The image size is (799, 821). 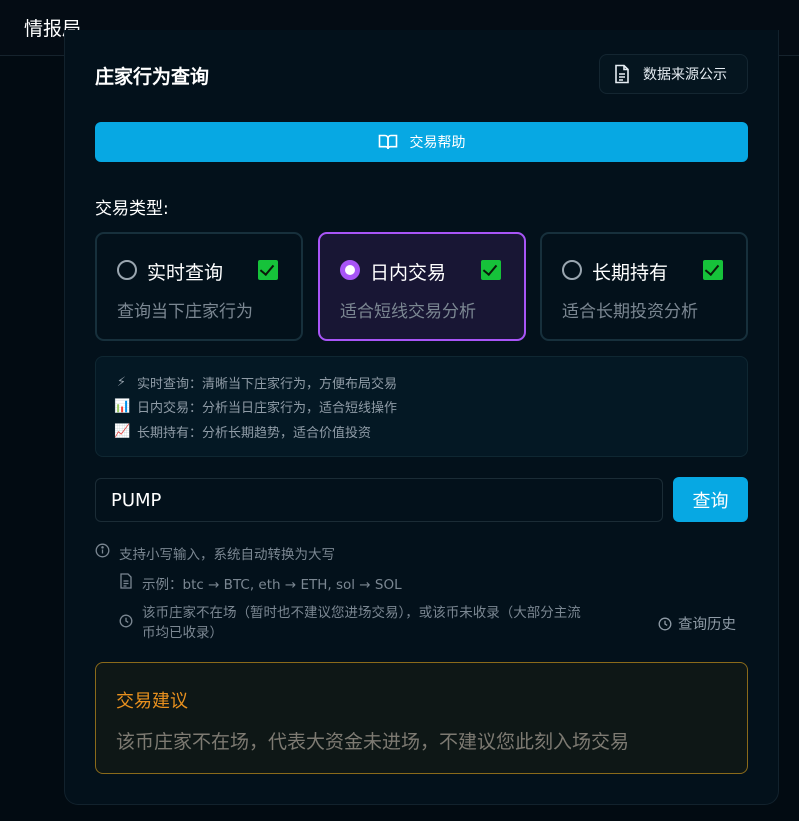 What do you see at coordinates (421, 718) in the screenshot?
I see `trade-advice-box: 交易建议 该币庄家不在场，代表大资金未进场，不建议您此刻入场交易` at bounding box center [421, 718].